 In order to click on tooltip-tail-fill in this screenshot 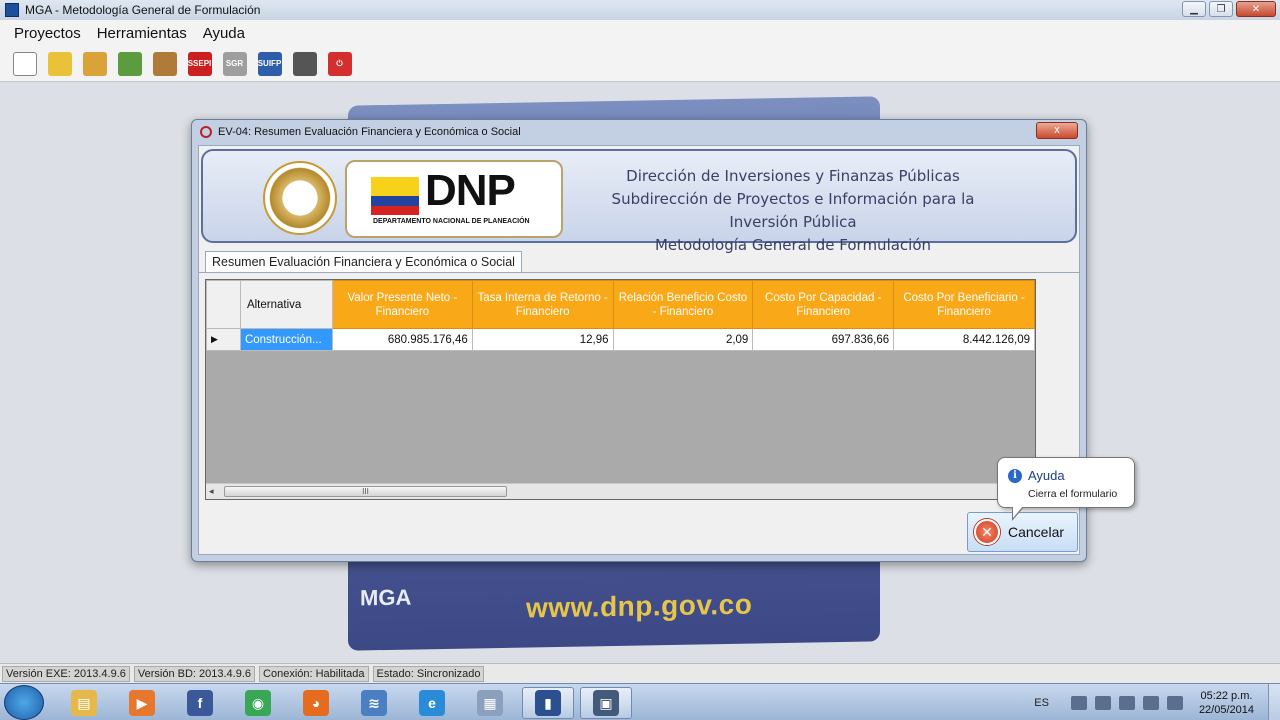, I will do `click(1018, 512)`.